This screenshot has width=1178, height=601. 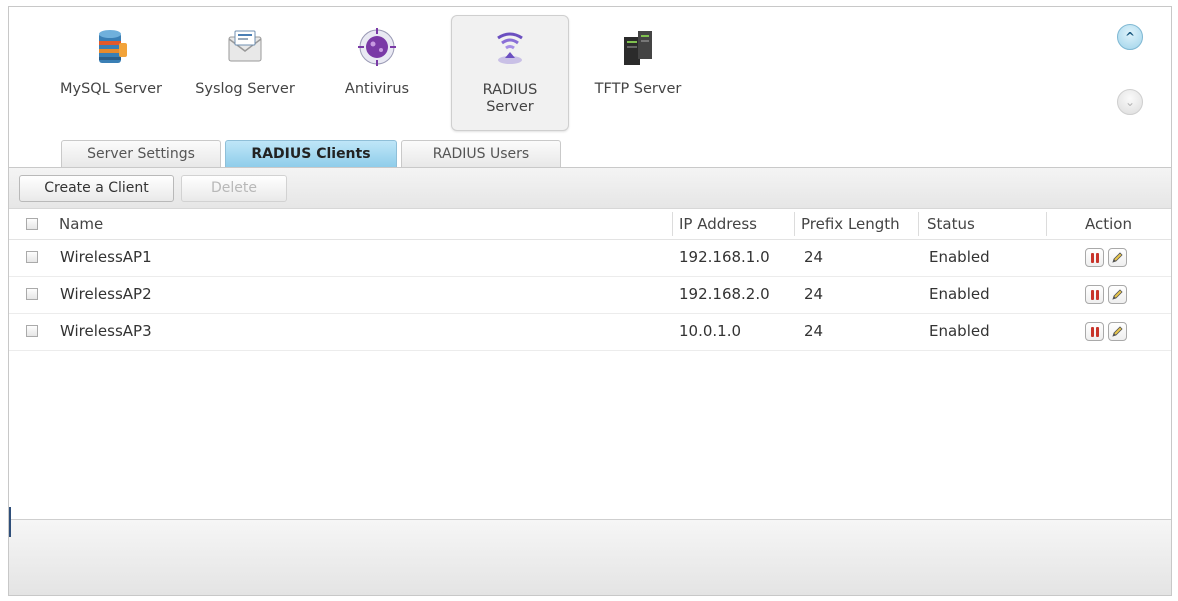 I want to click on virus-shield-icon, so click(x=377, y=47).